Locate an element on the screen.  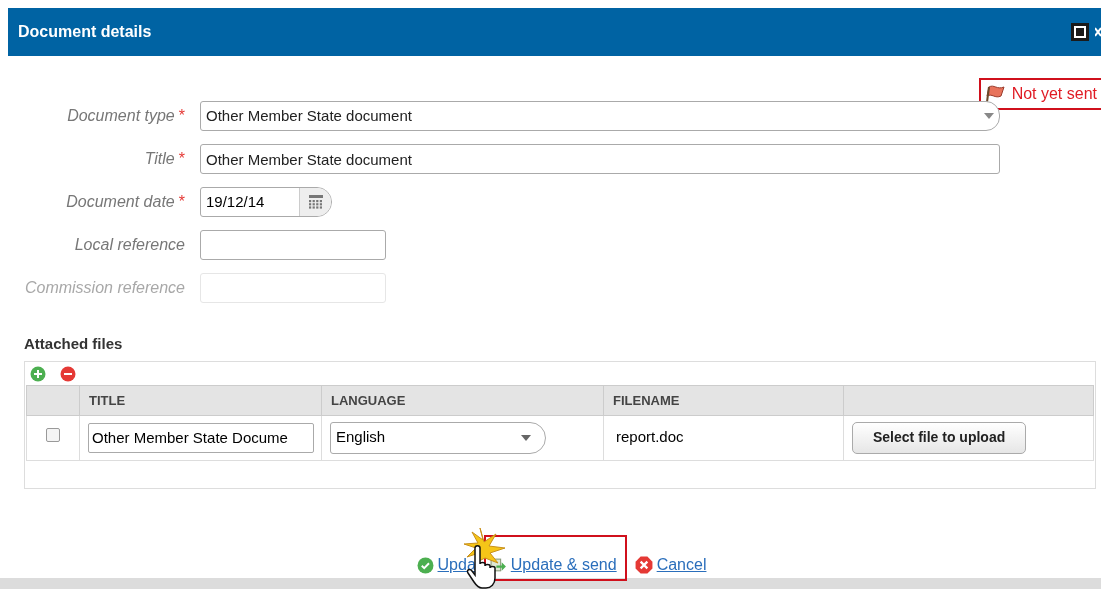
field-label: Document type is located at coordinates (121, 116).